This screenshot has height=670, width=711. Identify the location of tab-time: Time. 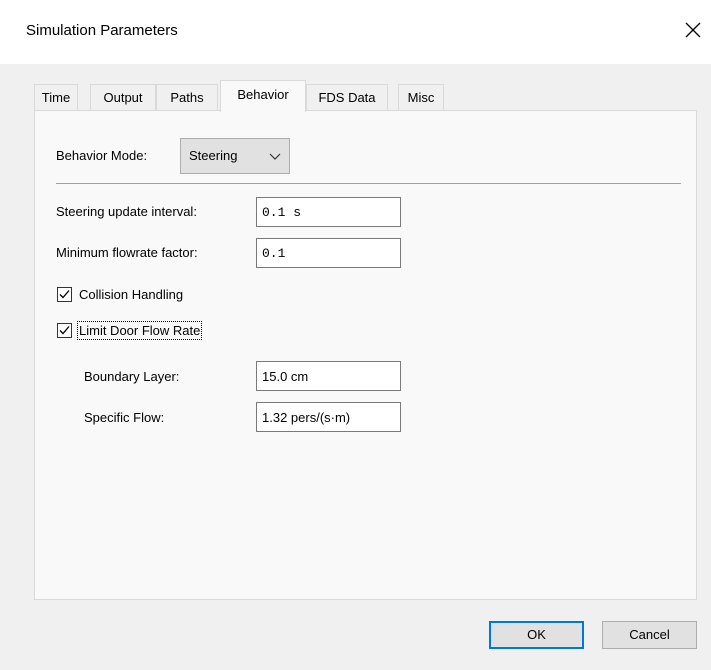
(56, 97).